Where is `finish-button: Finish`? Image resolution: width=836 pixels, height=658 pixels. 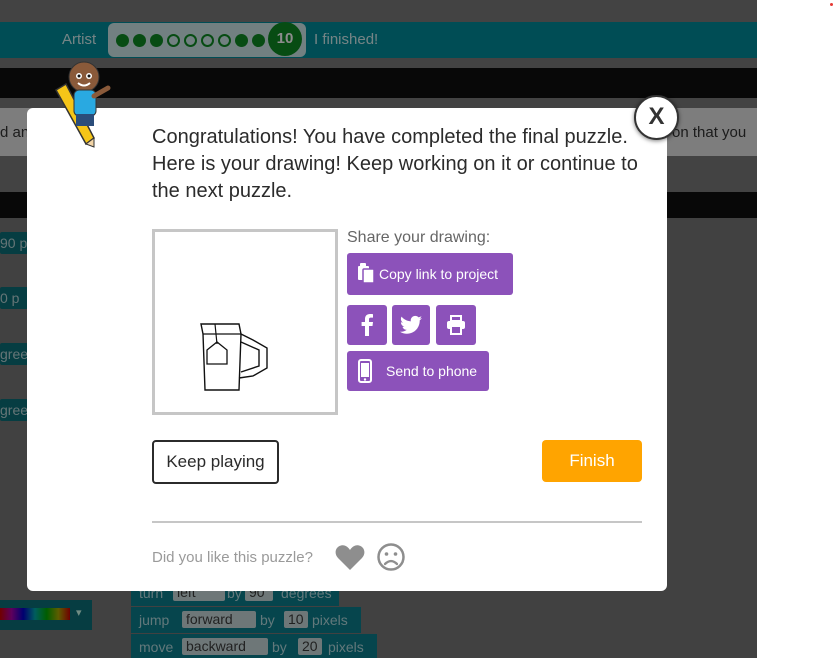 finish-button: Finish is located at coordinates (592, 461).